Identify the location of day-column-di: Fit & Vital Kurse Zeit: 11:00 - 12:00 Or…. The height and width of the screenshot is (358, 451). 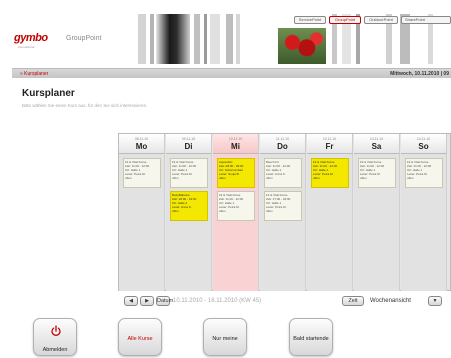
(189, 222).